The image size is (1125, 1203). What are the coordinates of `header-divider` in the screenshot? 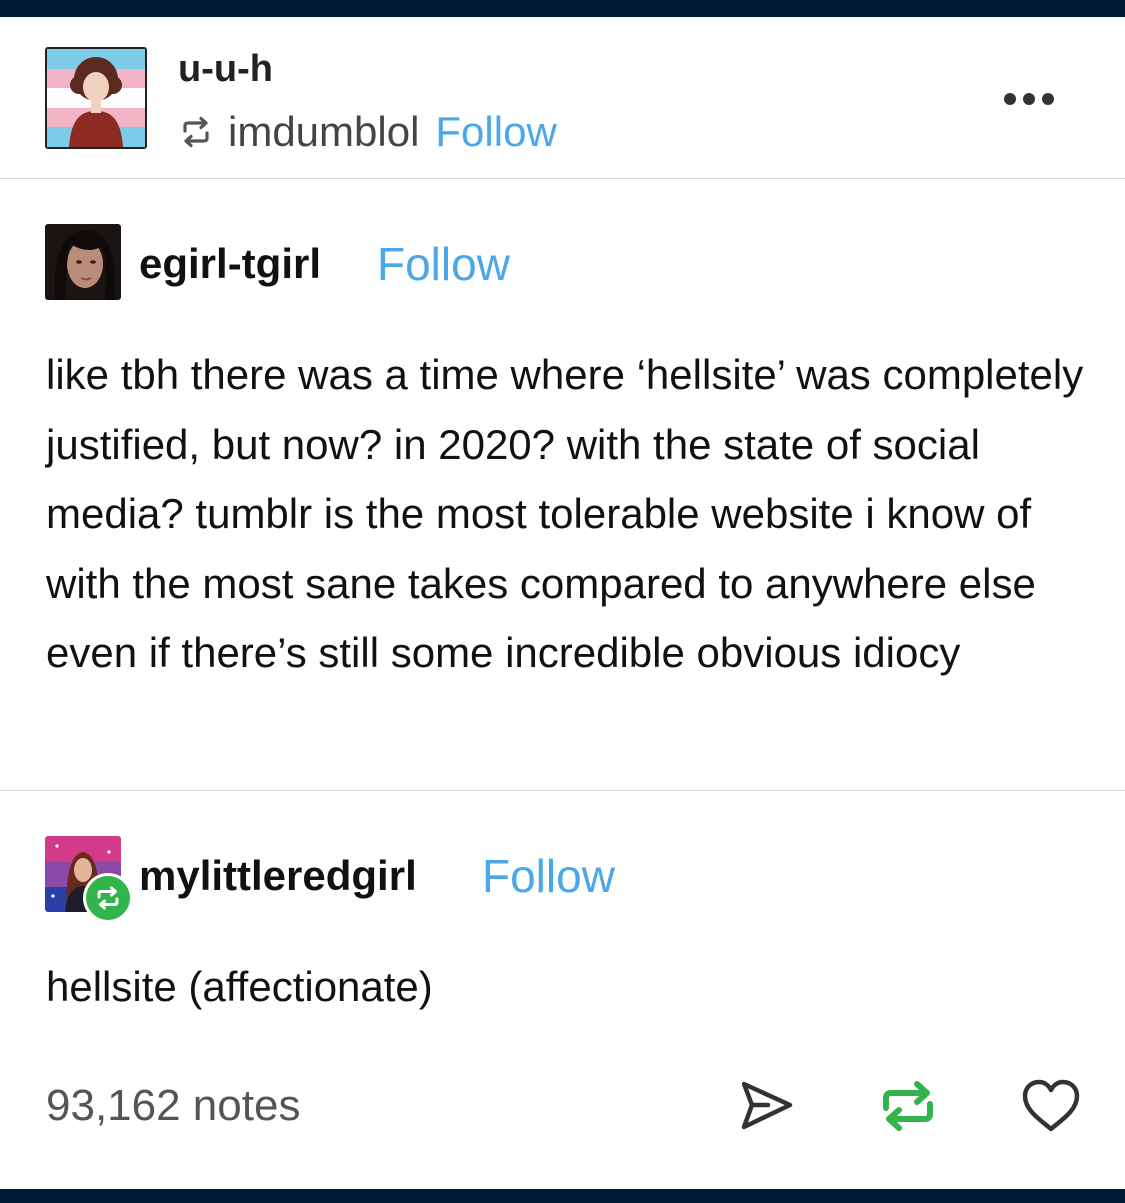 It's located at (562, 178).